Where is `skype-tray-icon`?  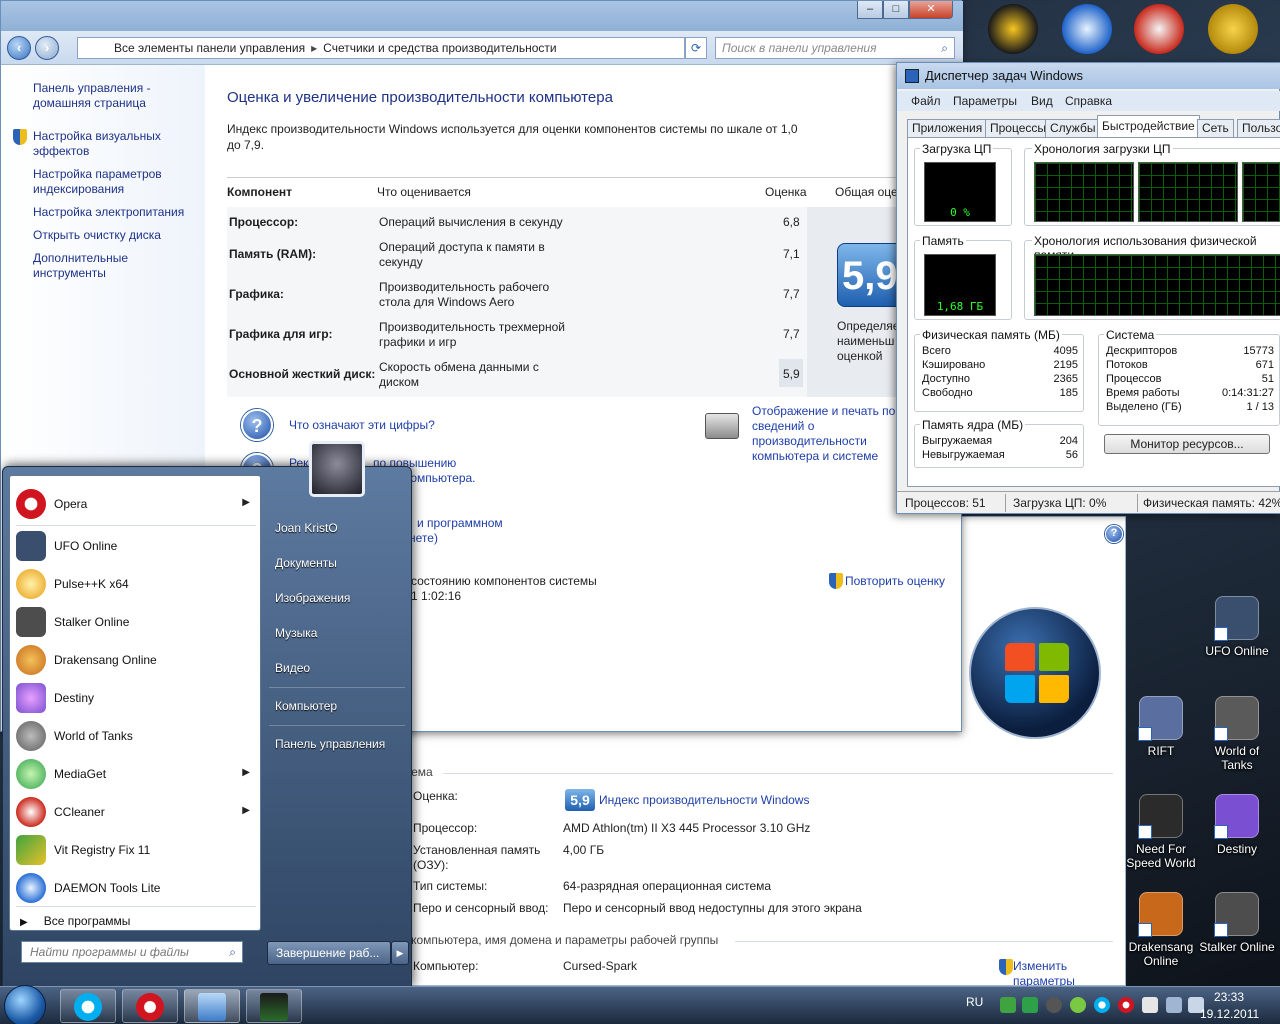 skype-tray-icon is located at coordinates (1102, 1005).